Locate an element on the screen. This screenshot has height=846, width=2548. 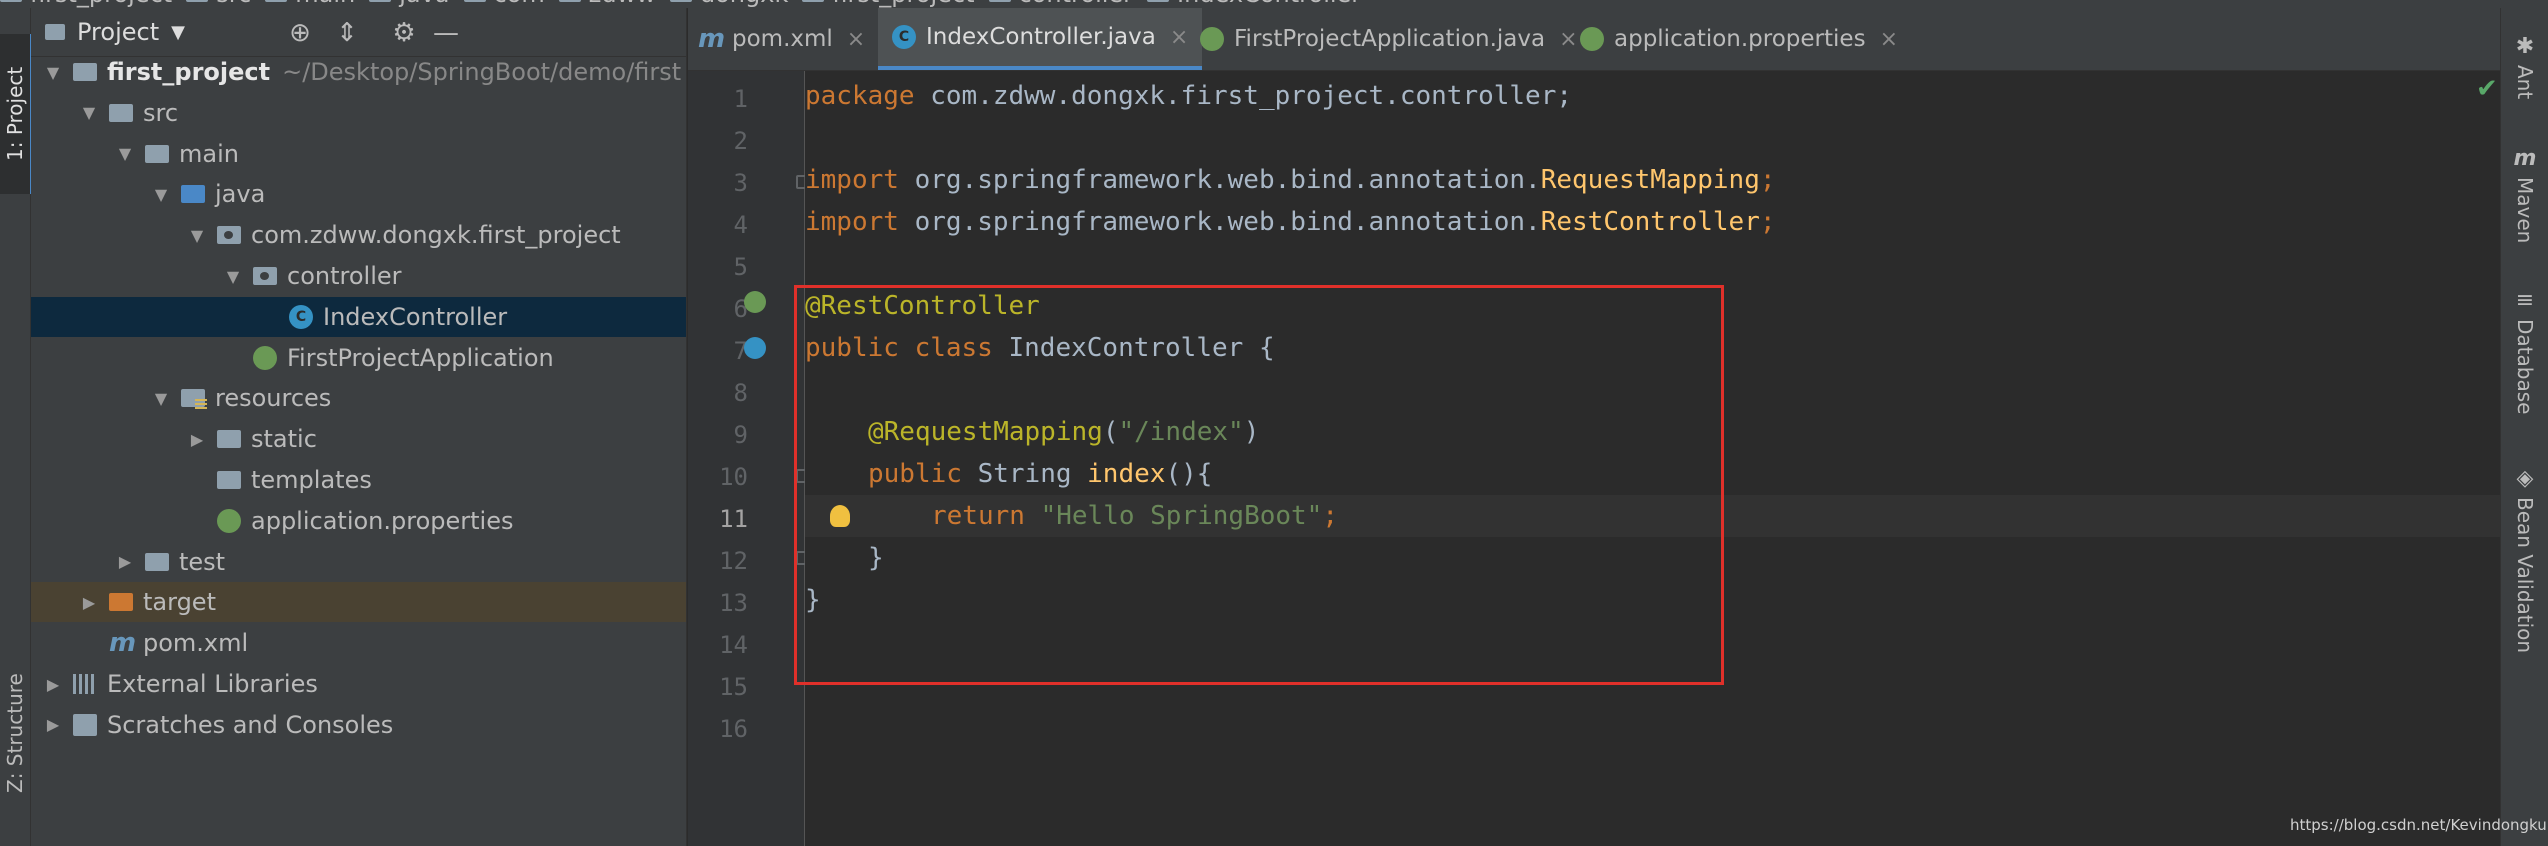
breadcrumb-label: main is located at coordinates (325, 4).